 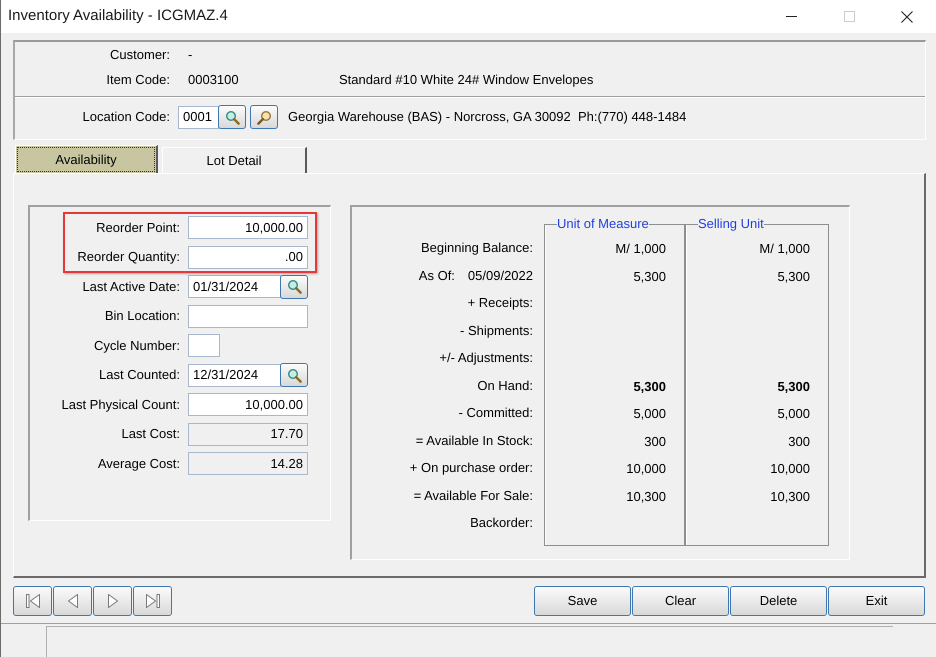 What do you see at coordinates (680, 601) in the screenshot?
I see `clear-button: Clear` at bounding box center [680, 601].